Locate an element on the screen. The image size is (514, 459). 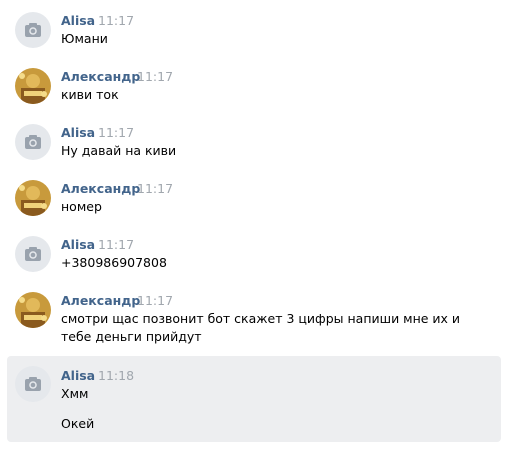
message-text: +380986907808 is located at coordinates (114, 262).